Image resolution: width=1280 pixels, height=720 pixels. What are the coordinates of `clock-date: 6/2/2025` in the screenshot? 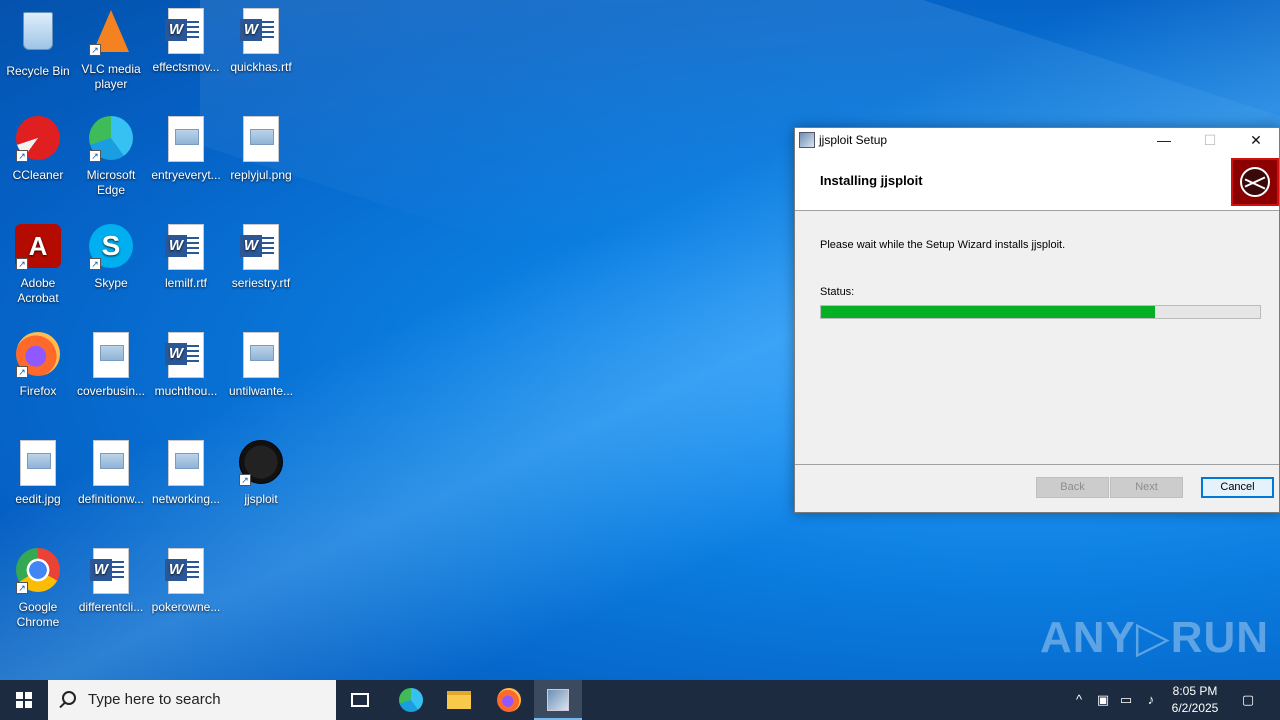 It's located at (1195, 708).